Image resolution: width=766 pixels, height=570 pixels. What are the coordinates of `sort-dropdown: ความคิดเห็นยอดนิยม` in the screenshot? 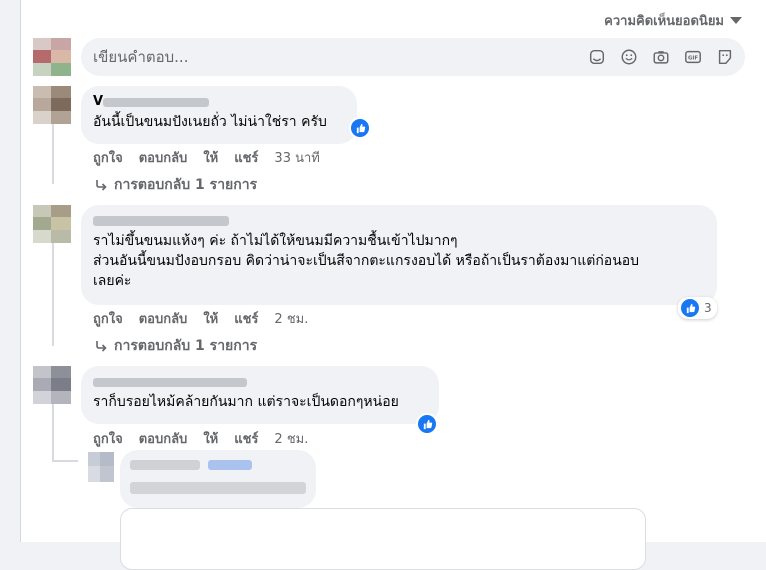 It's located at (673, 20).